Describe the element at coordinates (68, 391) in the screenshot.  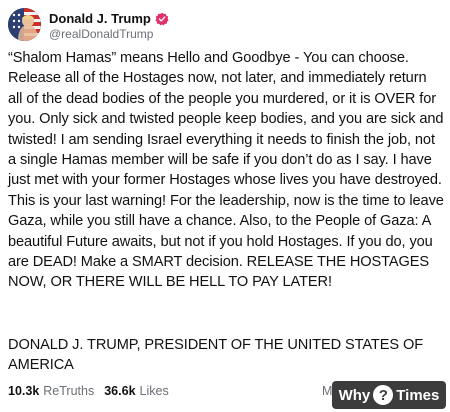
I see `retruths-label: ReTruths` at that location.